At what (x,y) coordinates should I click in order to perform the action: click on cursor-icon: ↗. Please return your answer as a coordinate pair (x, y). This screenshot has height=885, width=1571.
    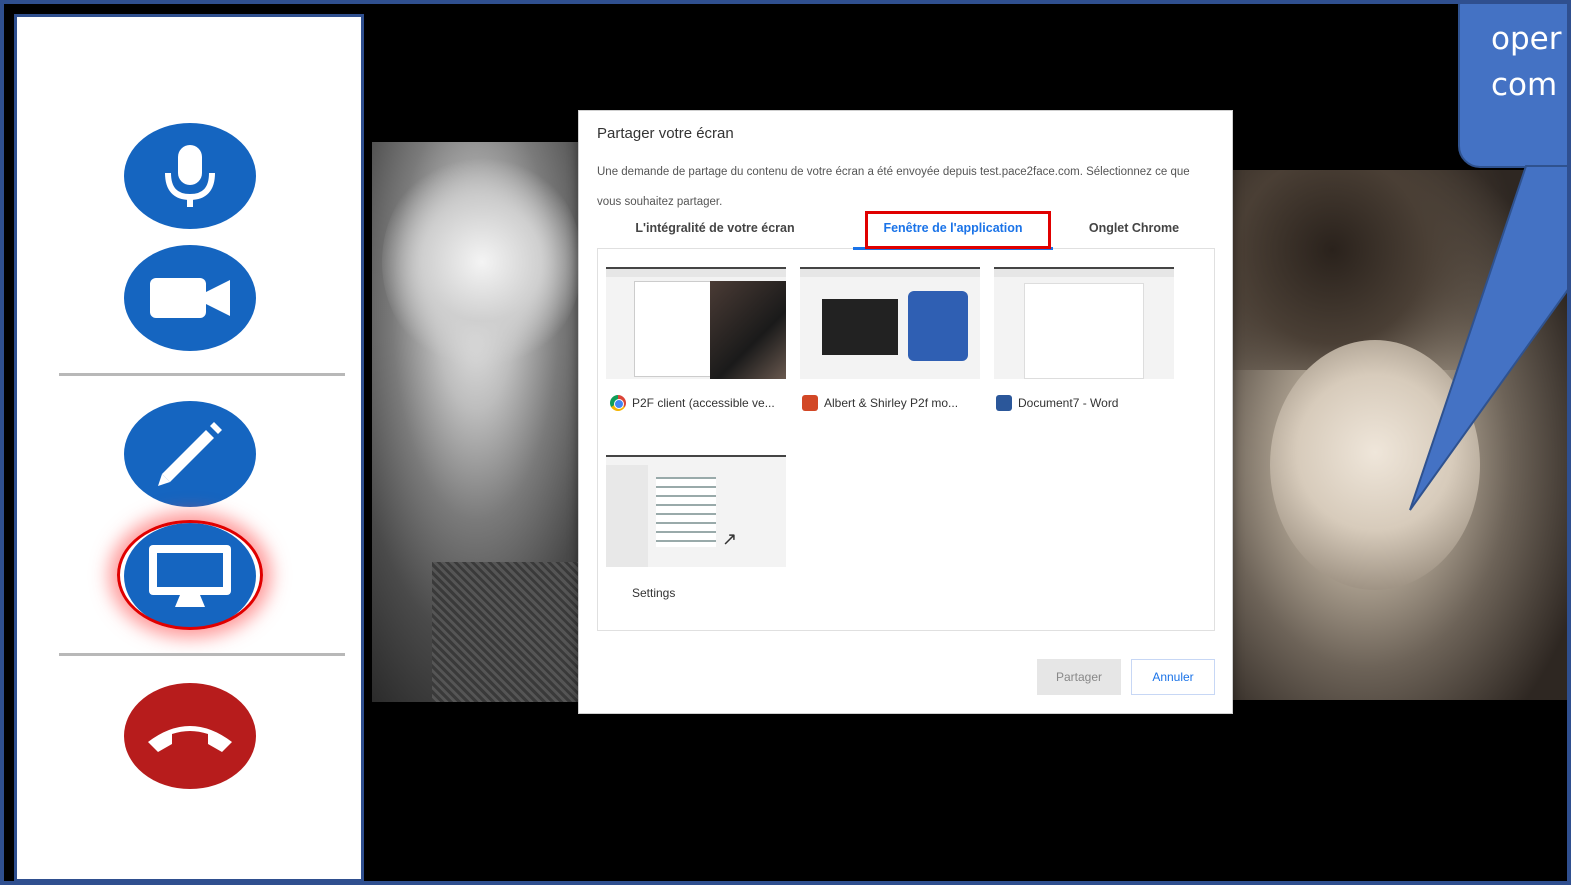
    Looking at the image, I should click on (730, 539).